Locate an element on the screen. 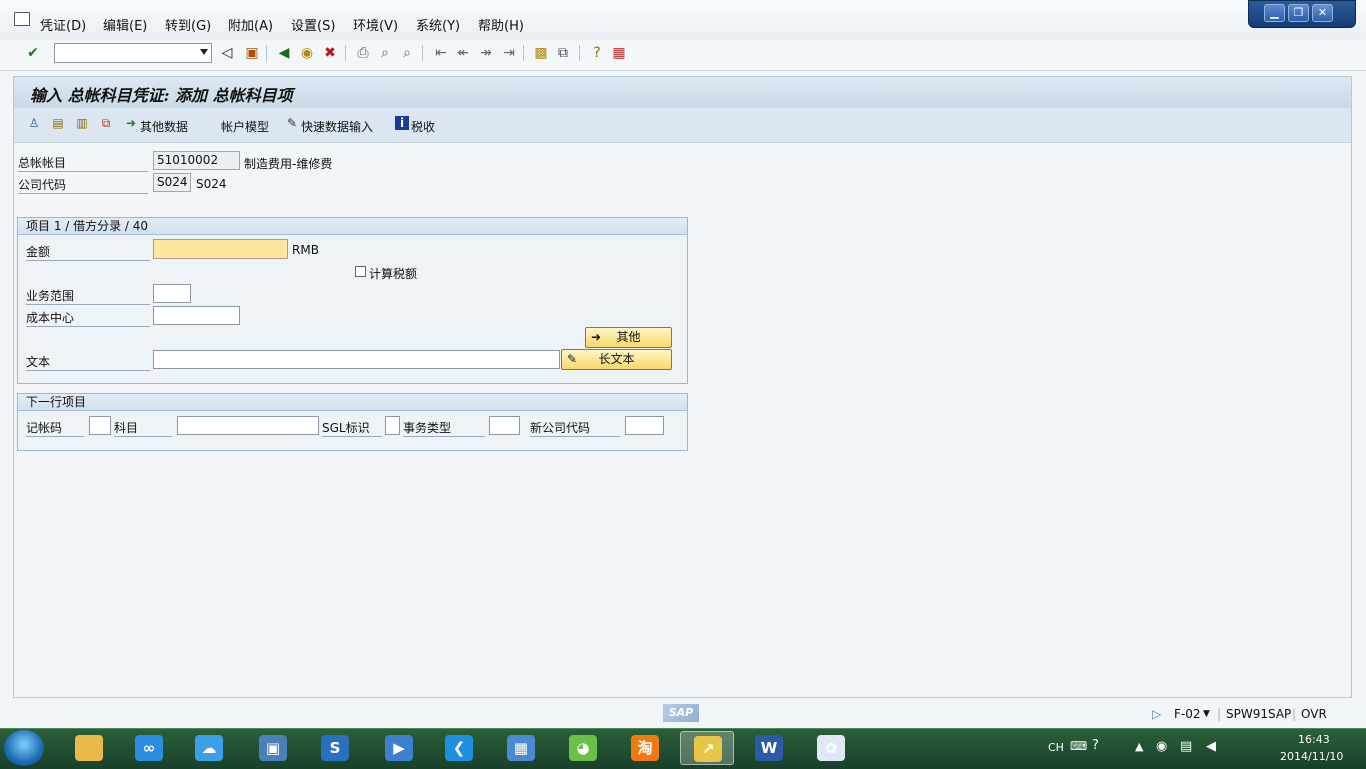 Image resolution: width=1366 pixels, height=769 pixels. posting-key-input is located at coordinates (100, 425).